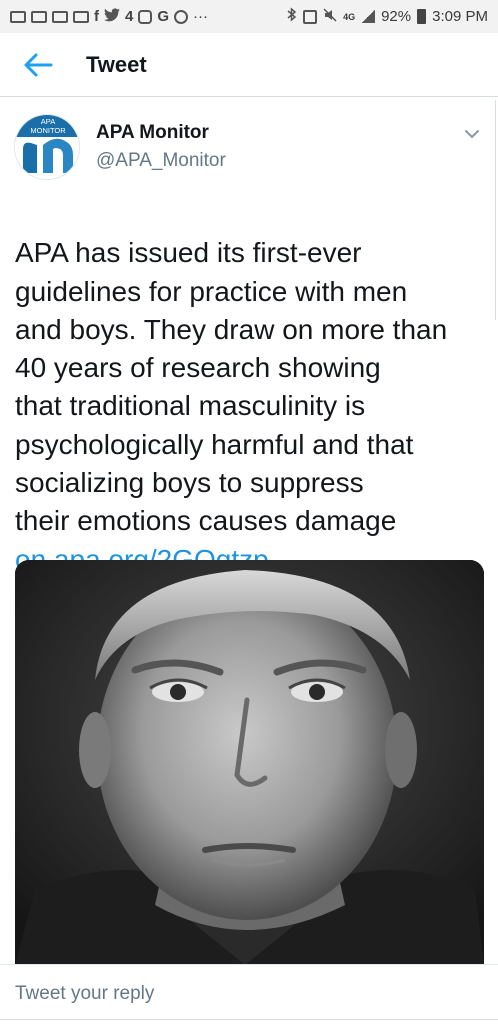 Image resolution: width=498 pixels, height=1024 pixels. What do you see at coordinates (18, 16) in the screenshot?
I see `mail-icon` at bounding box center [18, 16].